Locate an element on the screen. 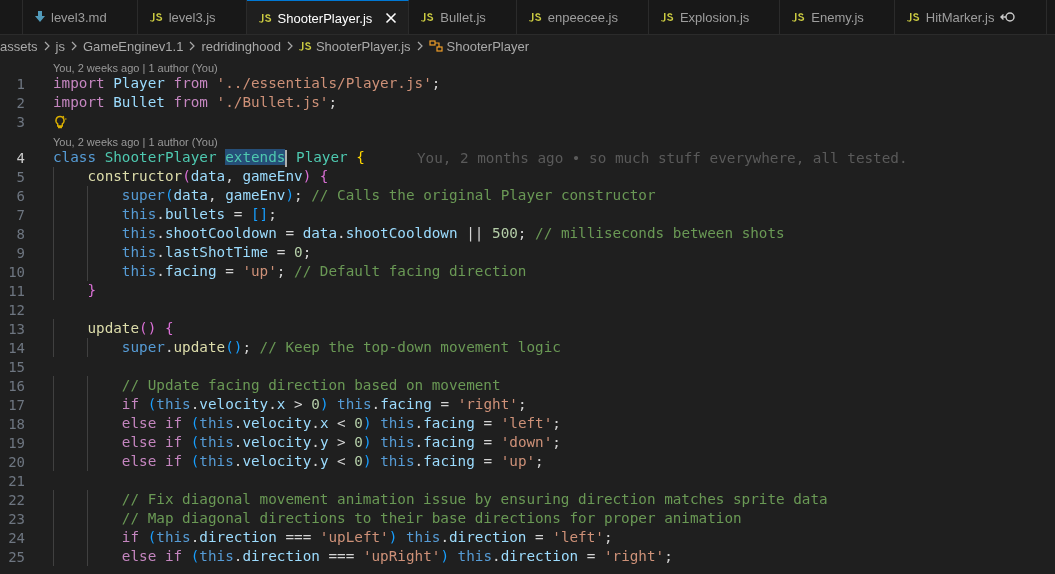 This screenshot has height=574, width=1055. lightbulb-icon is located at coordinates (60, 121).